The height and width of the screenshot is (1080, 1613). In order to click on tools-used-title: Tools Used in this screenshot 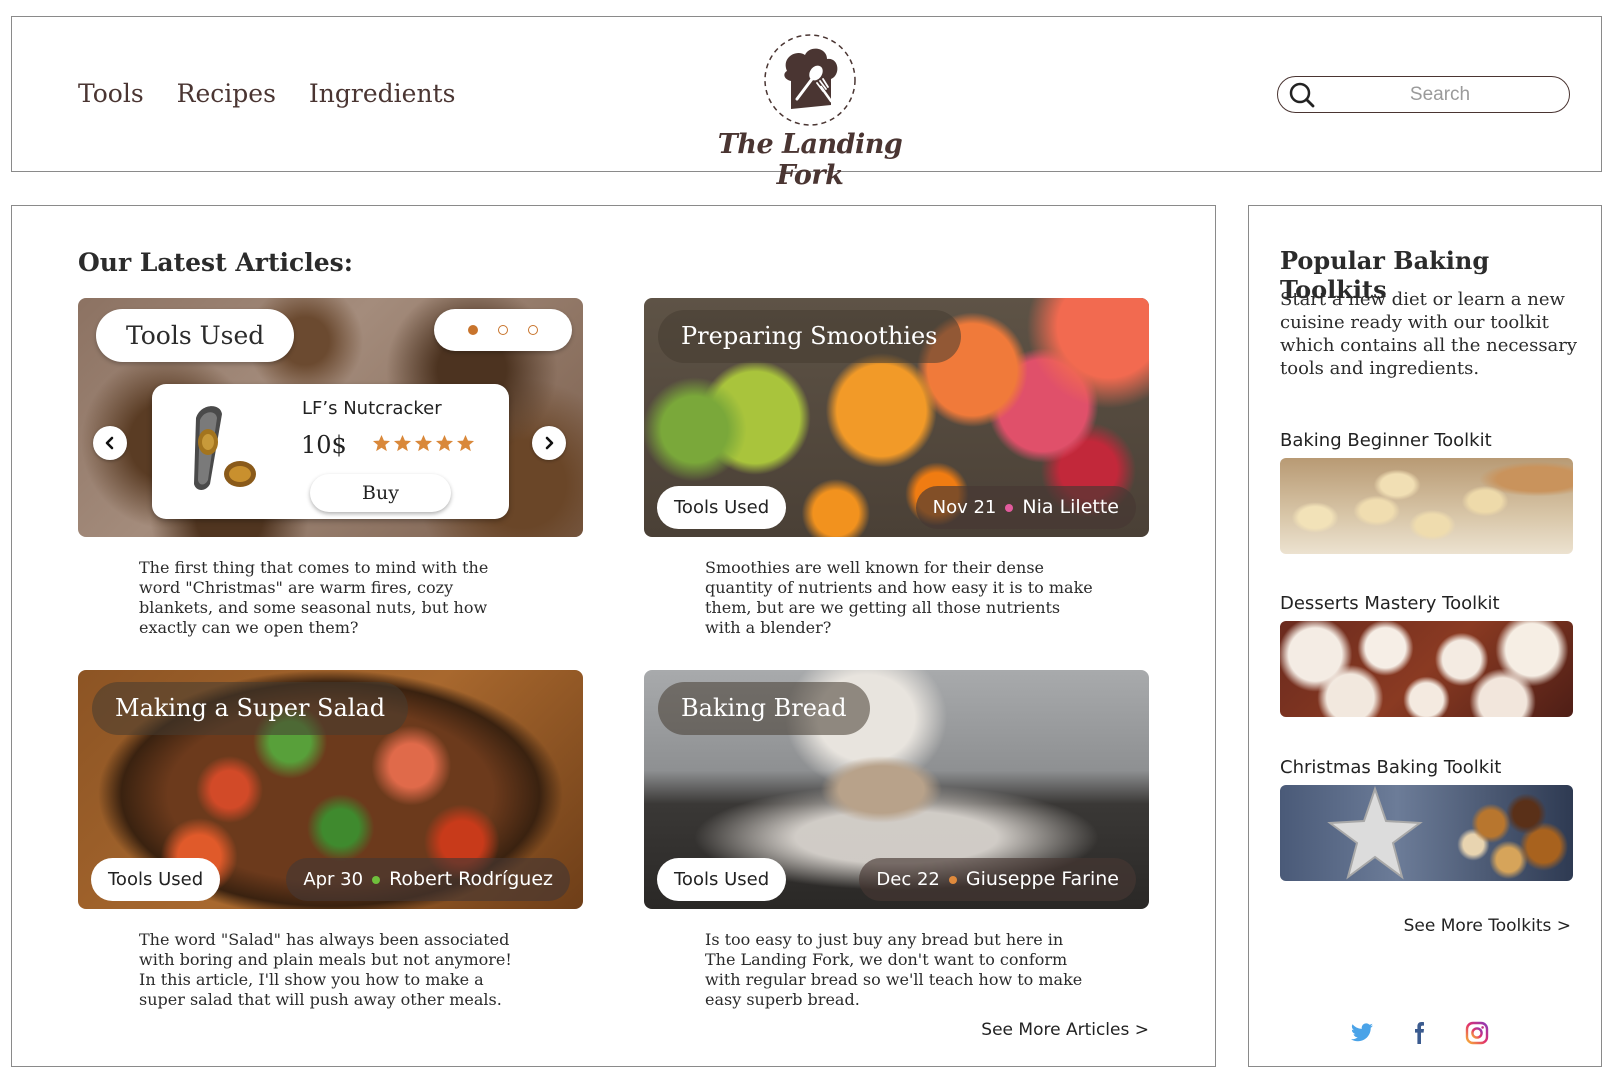, I will do `click(195, 335)`.